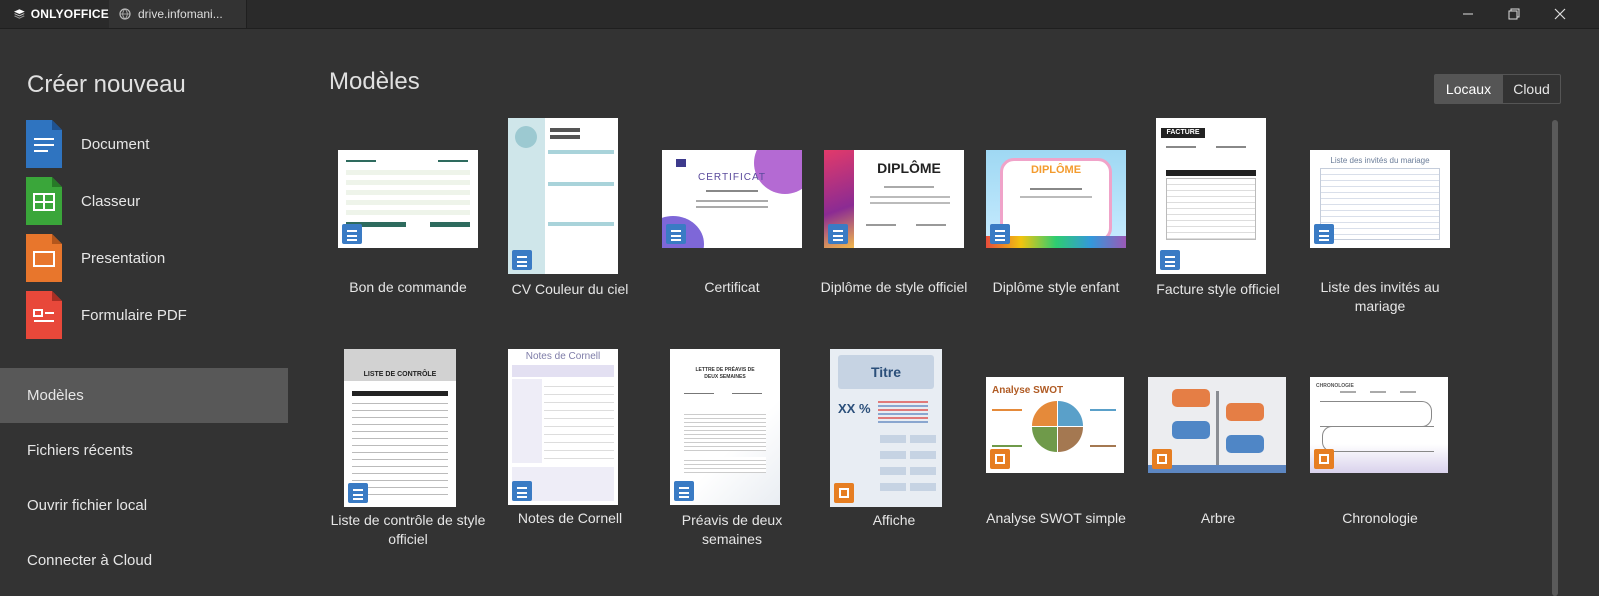  What do you see at coordinates (909, 168) in the screenshot?
I see `diploma-heading: DIPLÔME` at bounding box center [909, 168].